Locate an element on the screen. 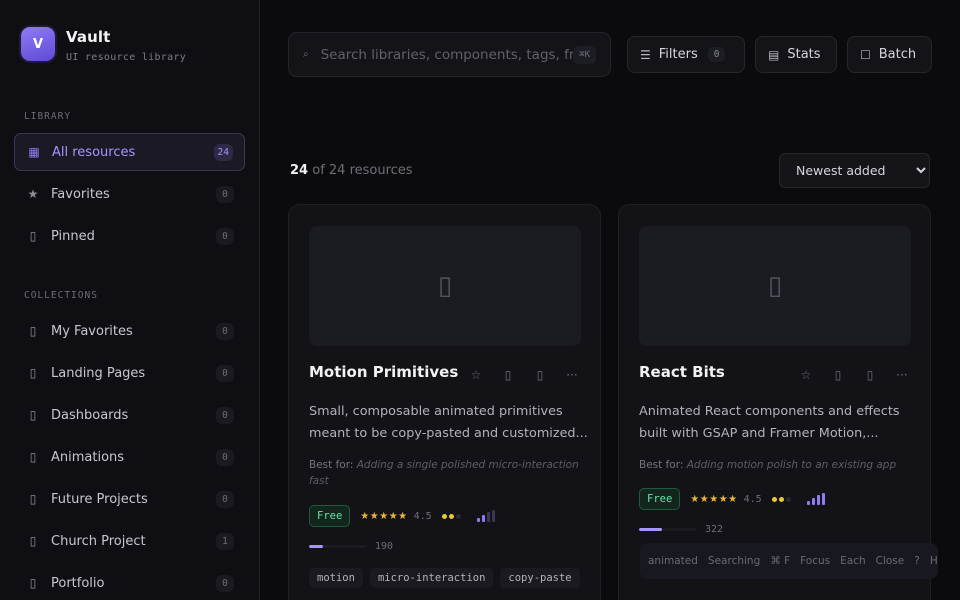  popularity: 322 is located at coordinates (681, 529).